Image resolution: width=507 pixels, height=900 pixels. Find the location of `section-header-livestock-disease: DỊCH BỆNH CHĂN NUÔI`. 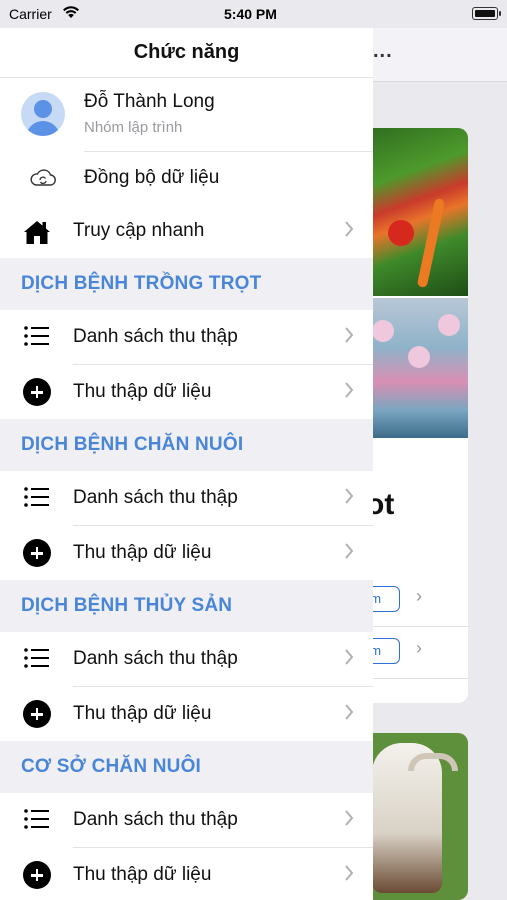

section-header-livestock-disease: DỊCH BỆNH CHĂN NUÔI is located at coordinates (186, 445).